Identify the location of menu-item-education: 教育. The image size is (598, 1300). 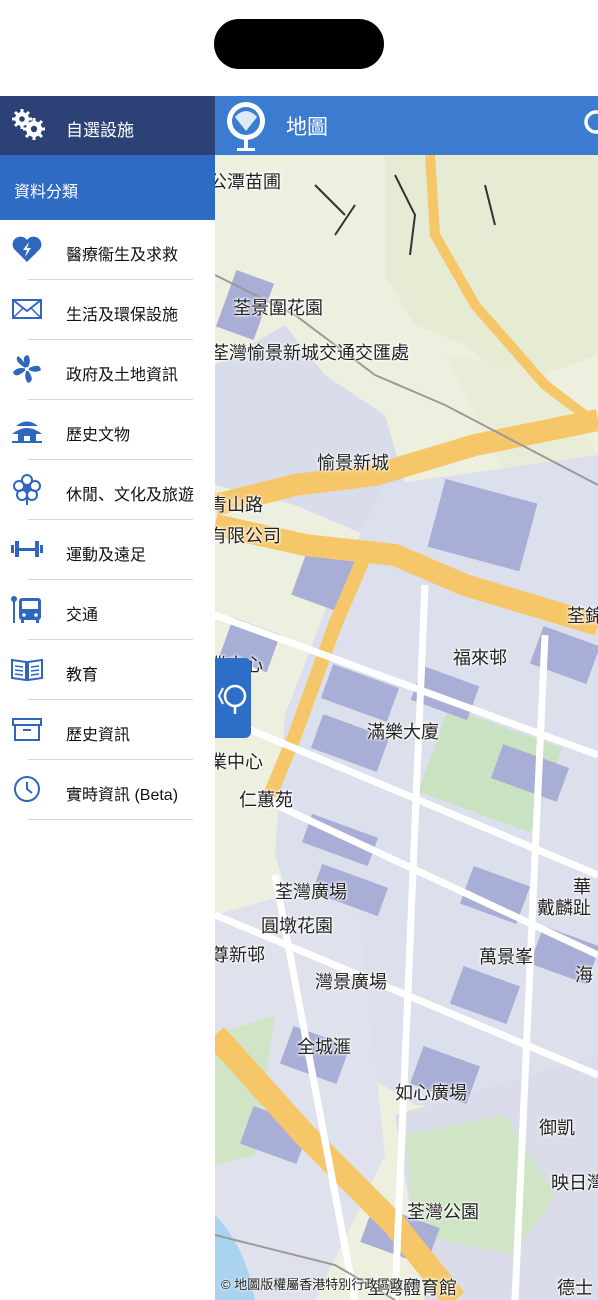
(107, 670).